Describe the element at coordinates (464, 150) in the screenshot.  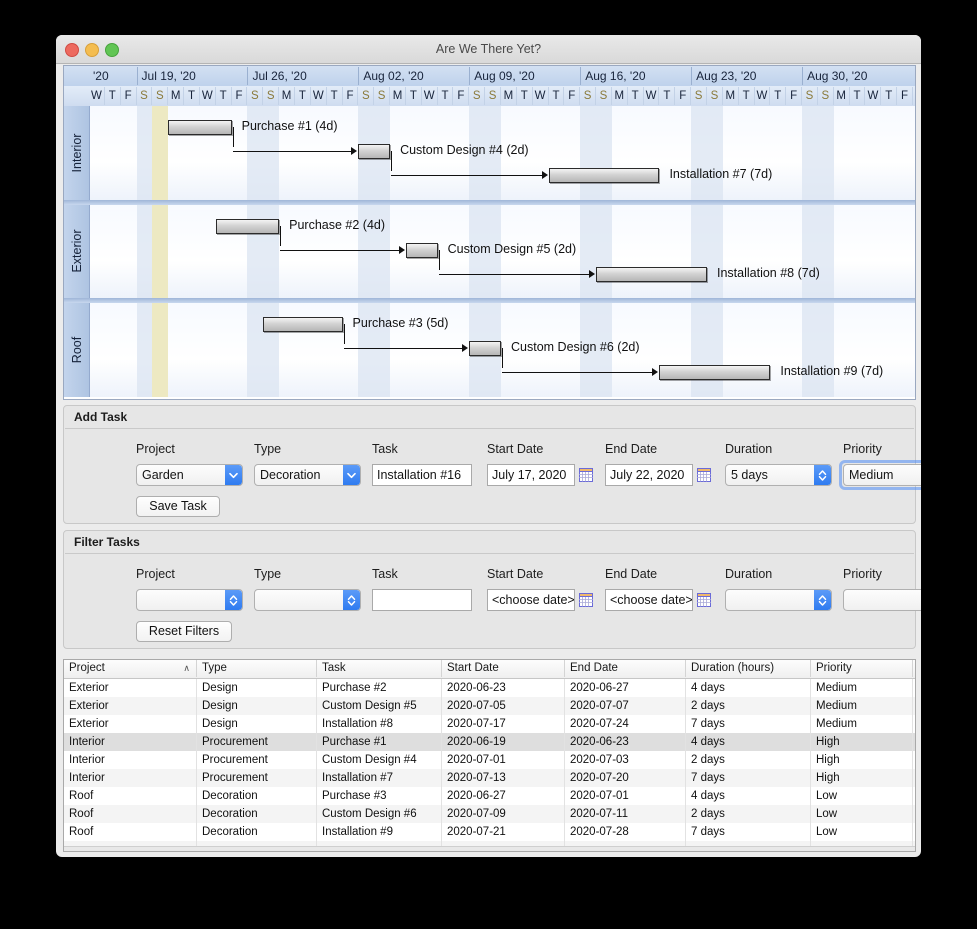
I see `gantt-bar-label: Custom Design #4 (2d)` at that location.